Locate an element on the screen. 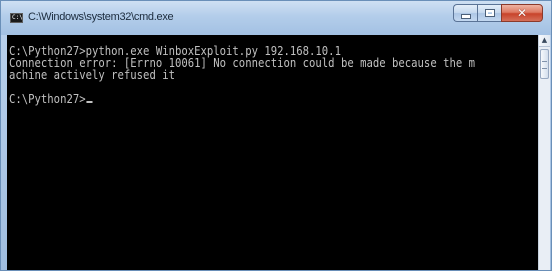 Image resolution: width=552 pixels, height=271 pixels. close-icon: ✕ is located at coordinates (522, 13).